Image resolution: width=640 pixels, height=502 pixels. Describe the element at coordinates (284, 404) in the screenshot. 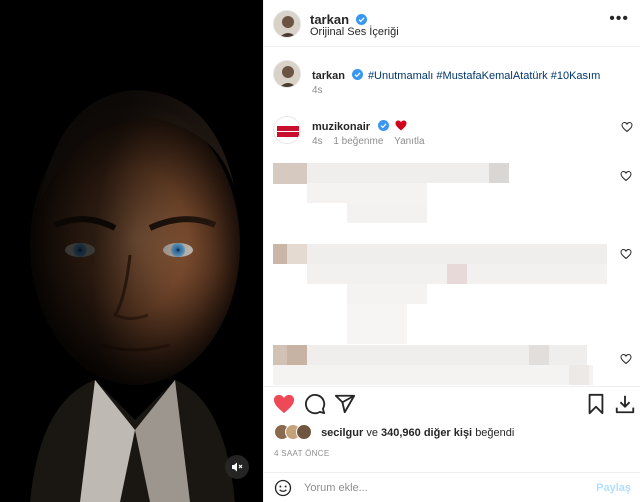

I see `heart-icon` at that location.